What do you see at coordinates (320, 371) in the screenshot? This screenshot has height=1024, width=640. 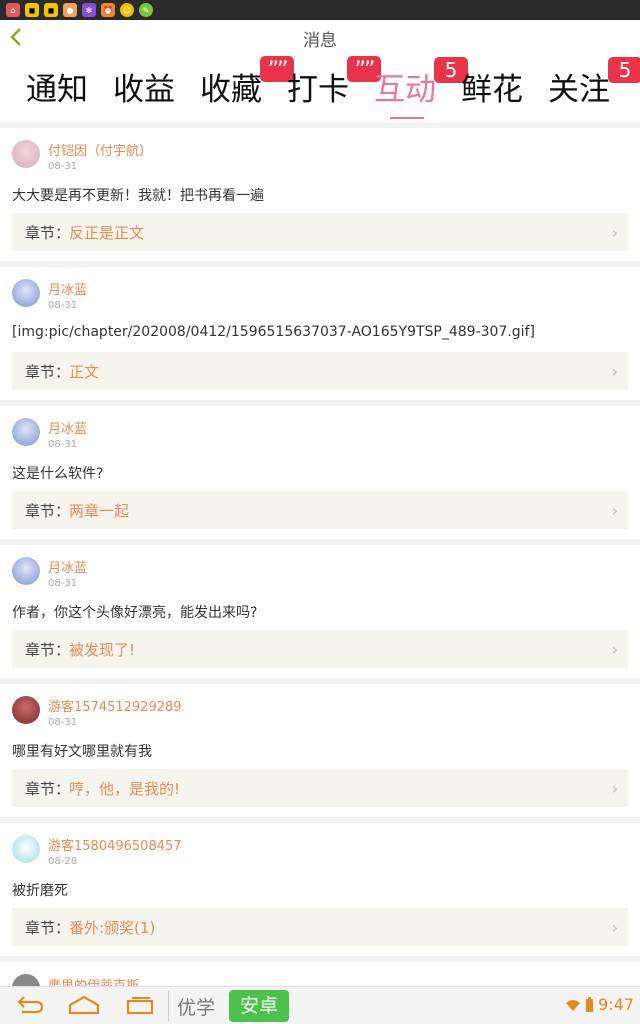 I see `chapter-link: 章节： 正文 ›` at bounding box center [320, 371].